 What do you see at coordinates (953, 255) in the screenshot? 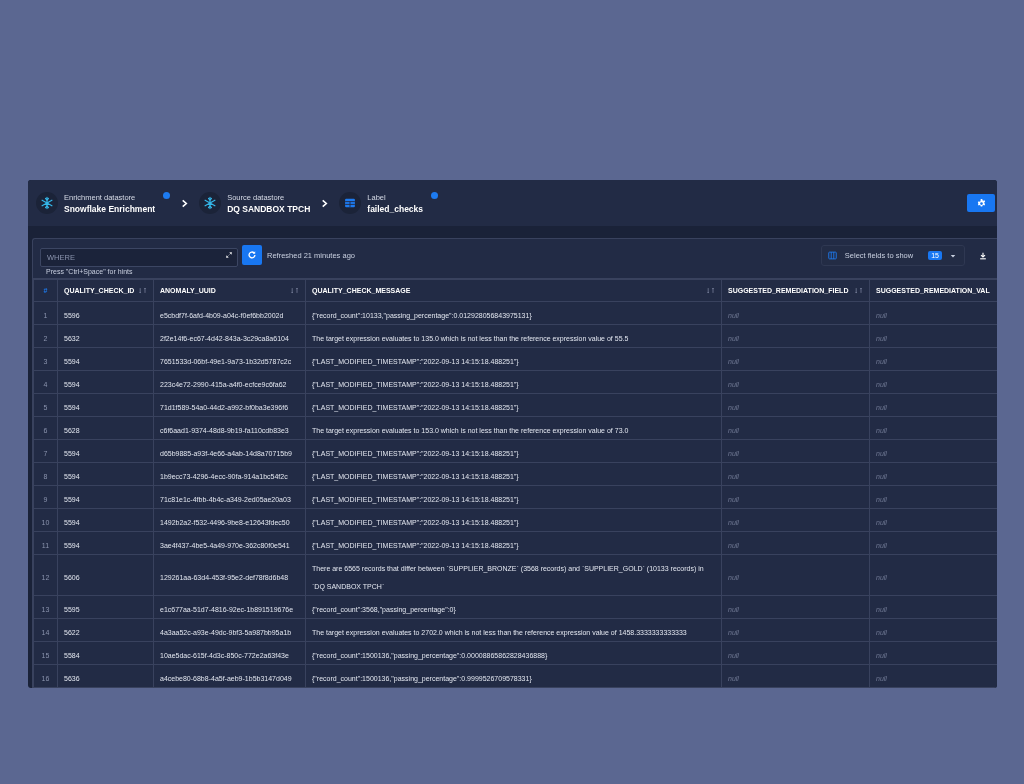
I see `caret-icon` at bounding box center [953, 255].